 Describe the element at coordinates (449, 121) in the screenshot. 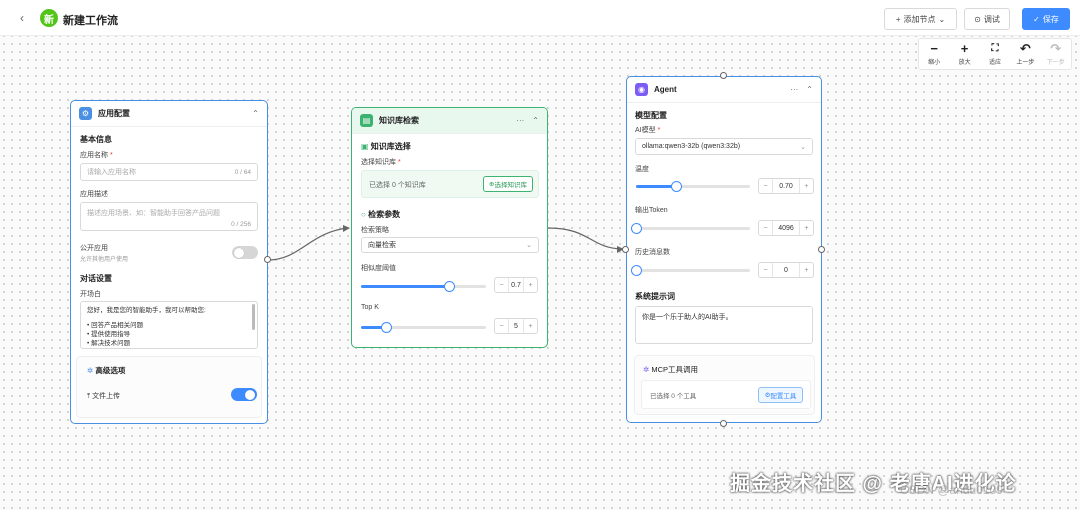

I see `node-header: ▤ 知识库检索 ··· ⌃` at that location.